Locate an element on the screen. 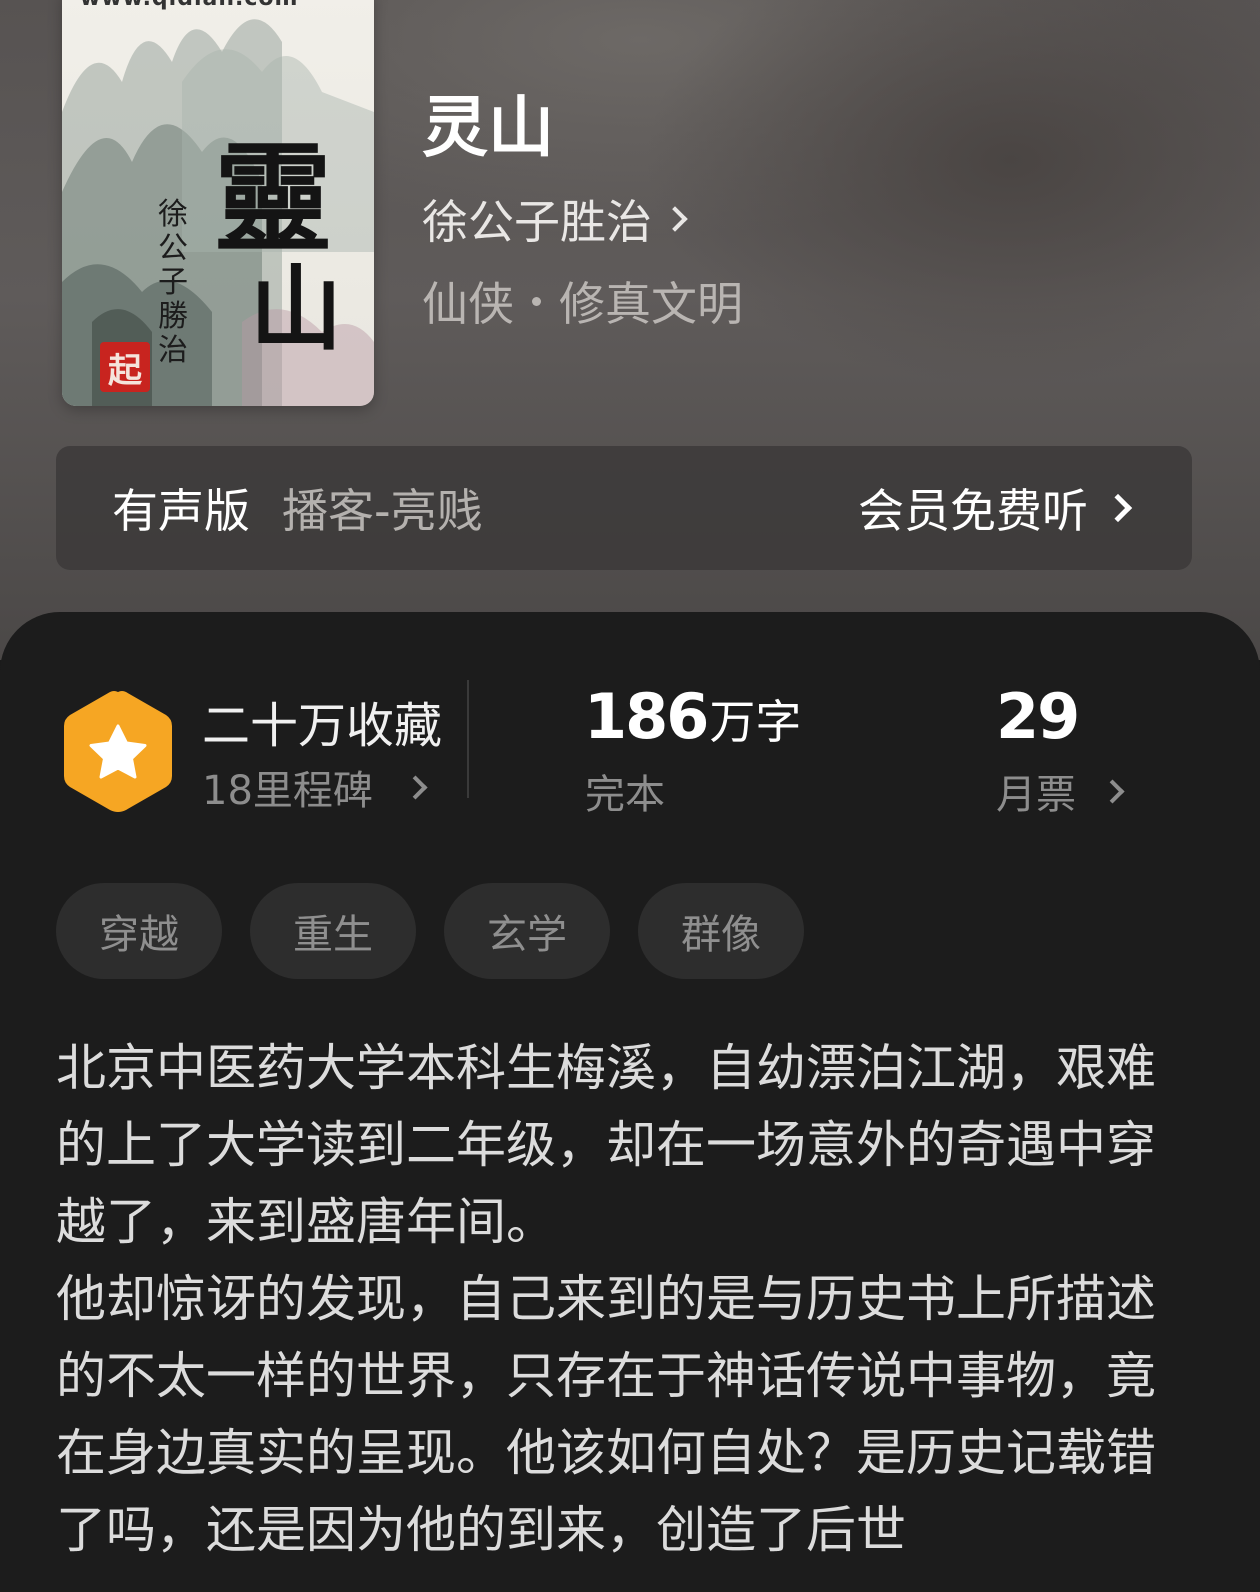  audio-label: 有声版 is located at coordinates (181, 511).